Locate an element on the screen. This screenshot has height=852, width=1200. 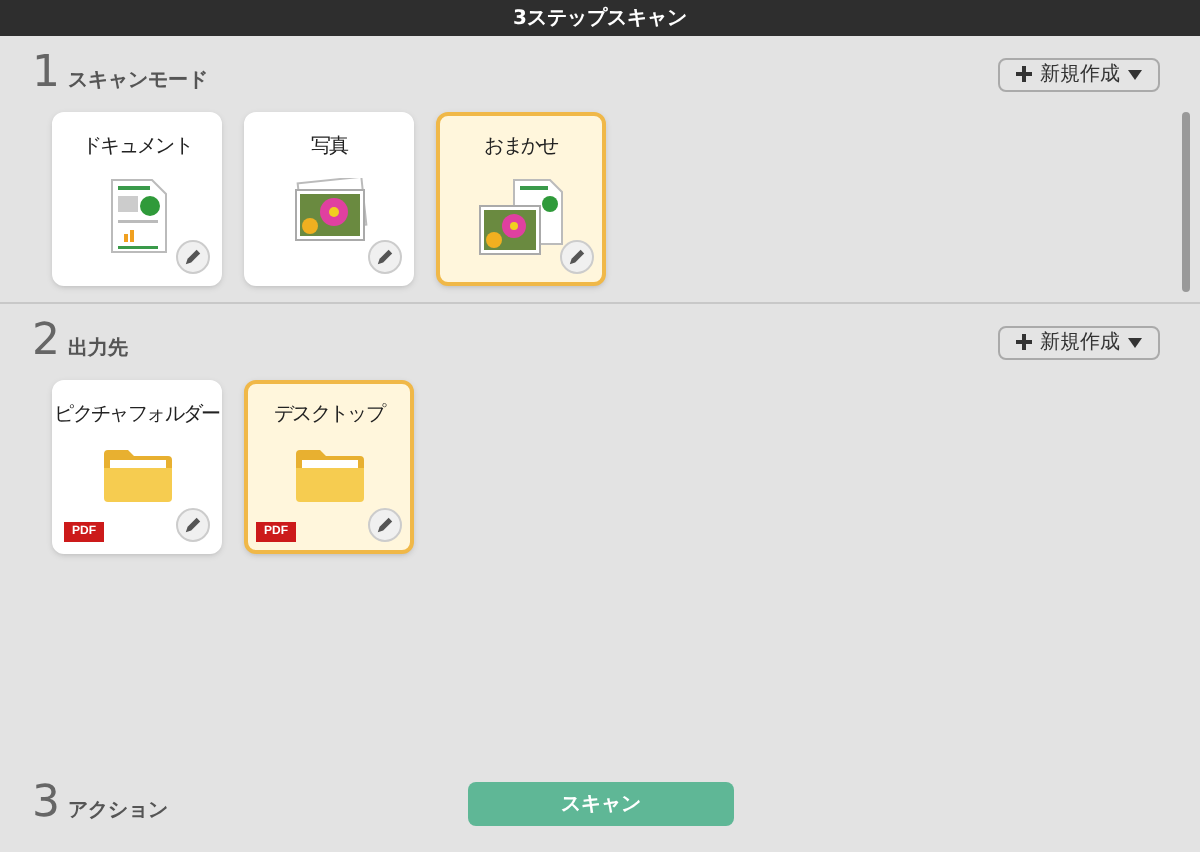
step-title: アクション is located at coordinates (118, 812).